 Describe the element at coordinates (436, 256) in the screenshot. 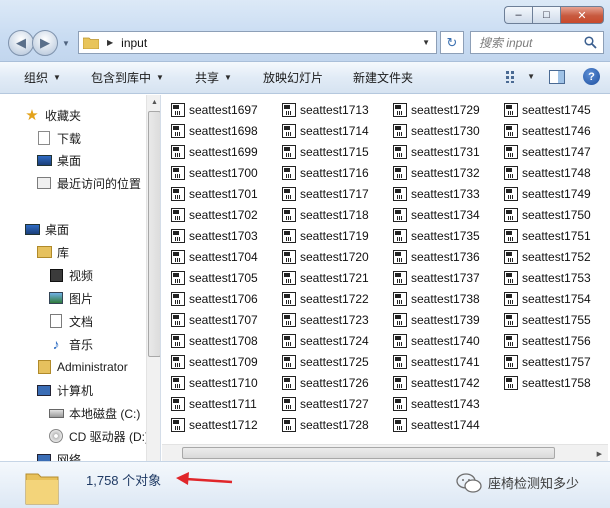

I see `file-item: seattest1736` at that location.